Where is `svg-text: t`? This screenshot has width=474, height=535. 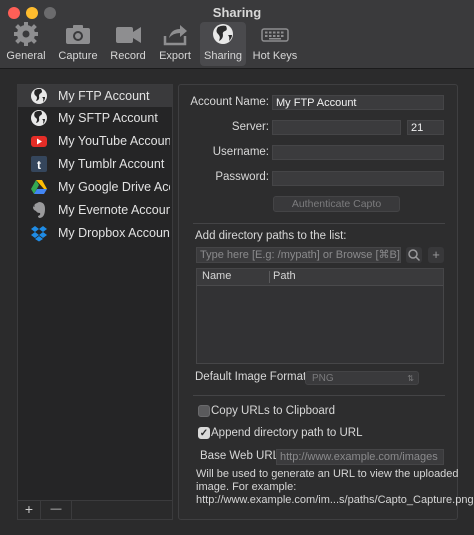 svg-text: t is located at coordinates (39, 165).